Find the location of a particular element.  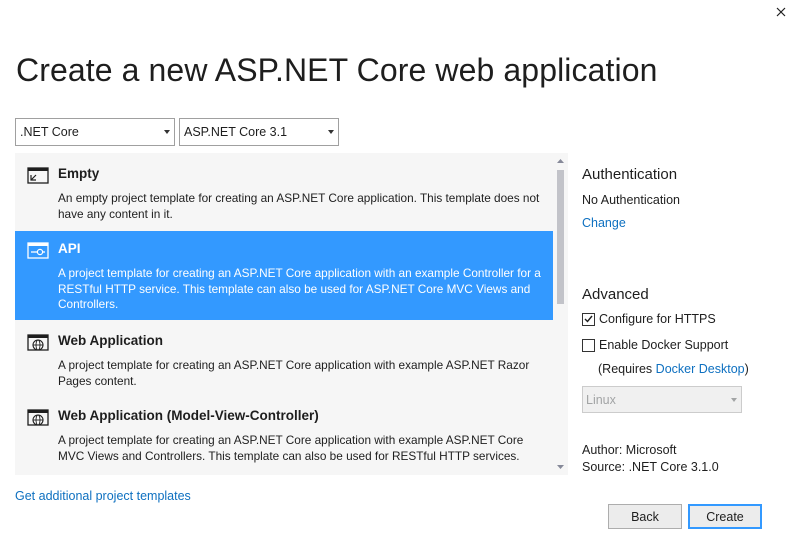

enable-docker-label: Enable Docker Support is located at coordinates (664, 345).